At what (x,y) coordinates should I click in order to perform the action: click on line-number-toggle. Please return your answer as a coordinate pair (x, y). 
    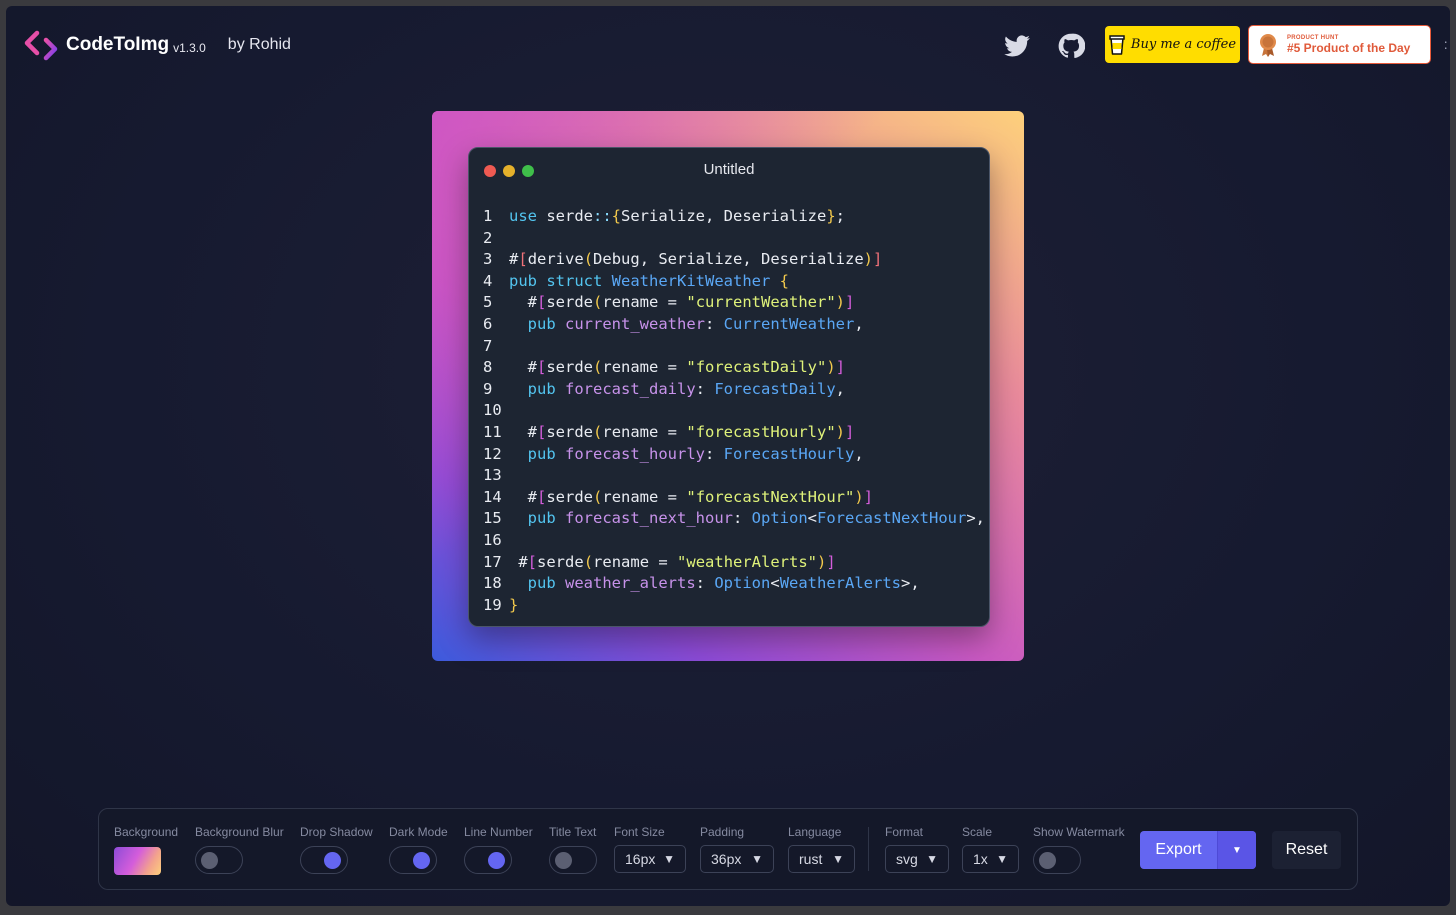
    Looking at the image, I should click on (488, 860).